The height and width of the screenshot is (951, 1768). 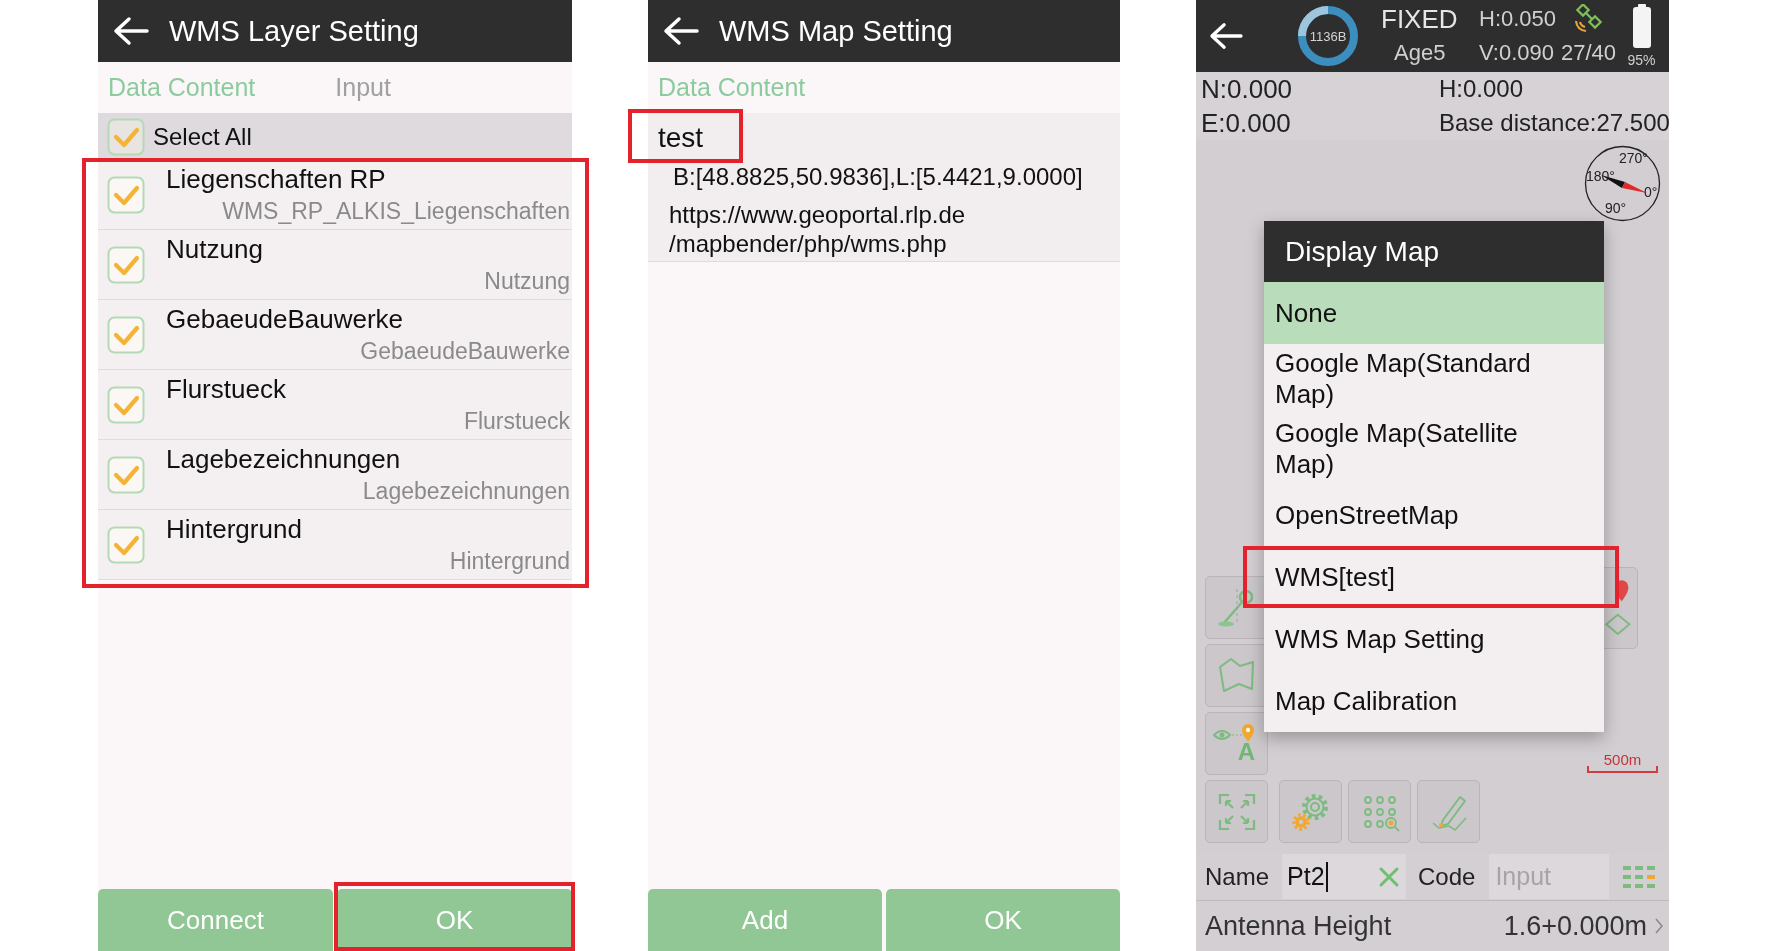 What do you see at coordinates (294, 31) in the screenshot?
I see `screen-title: WMS Layer Setting` at bounding box center [294, 31].